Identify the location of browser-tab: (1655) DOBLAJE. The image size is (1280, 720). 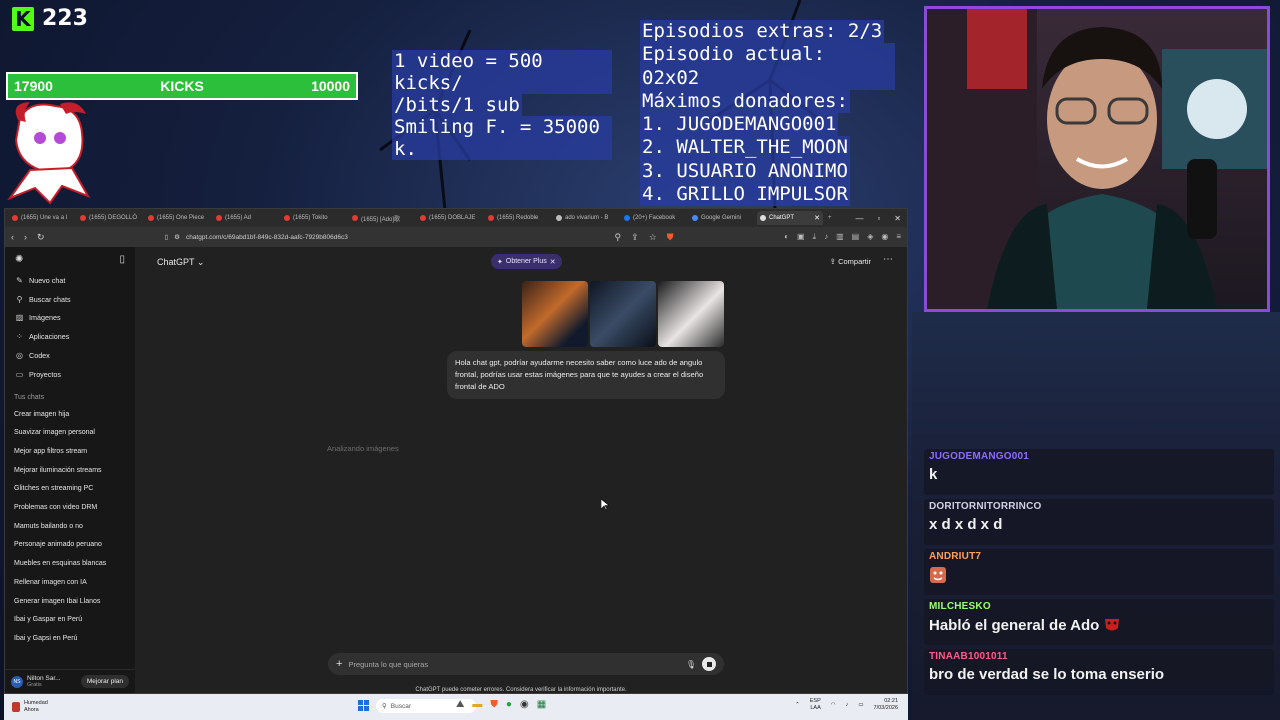
(450, 218).